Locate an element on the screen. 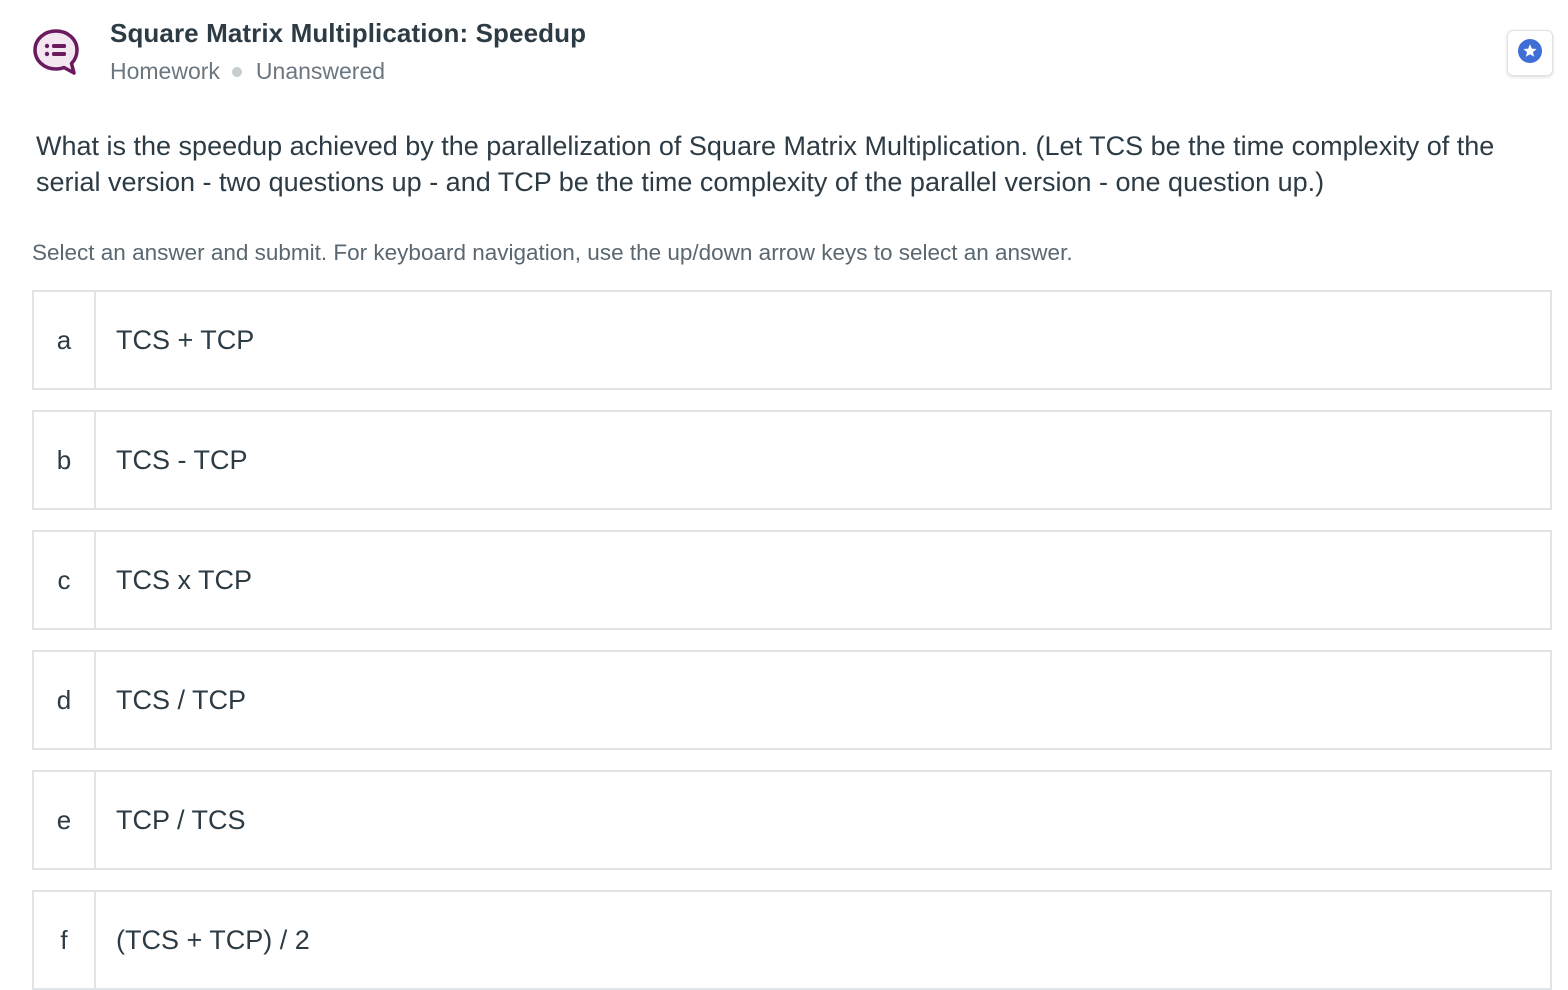 The width and height of the screenshot is (1568, 990). star-icon is located at coordinates (1530, 53).